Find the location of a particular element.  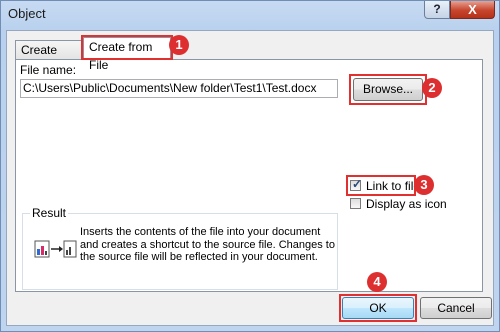

annotation-badge-2: 2 is located at coordinates (432, 88).